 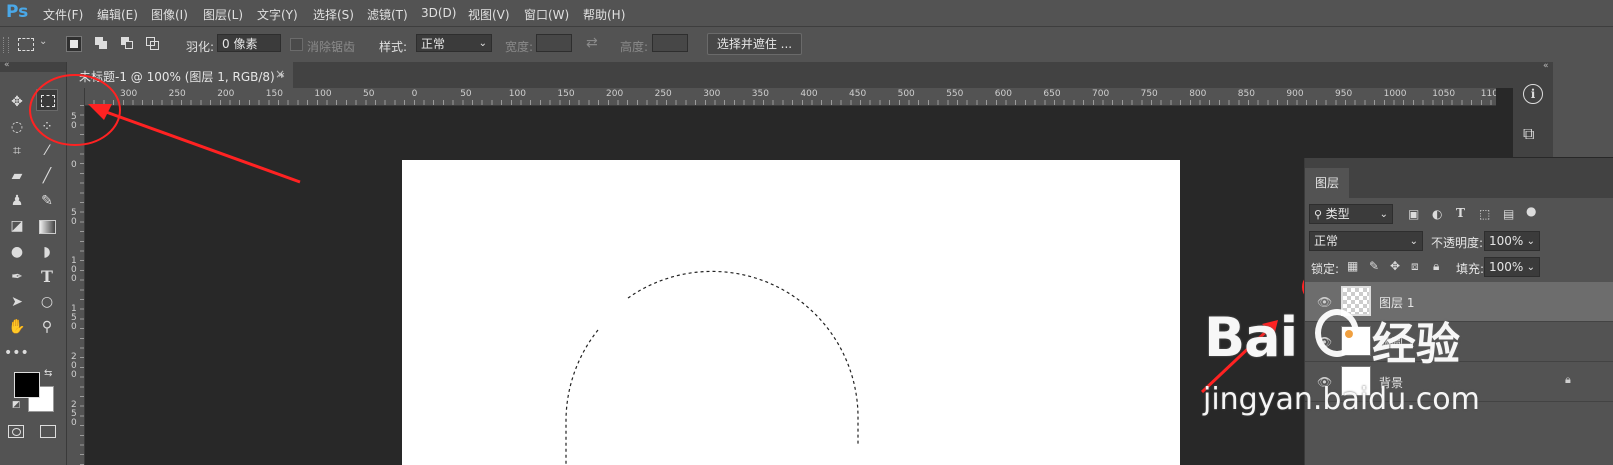 I want to click on lock-transparency-icon: ▦, so click(x=1352, y=266).